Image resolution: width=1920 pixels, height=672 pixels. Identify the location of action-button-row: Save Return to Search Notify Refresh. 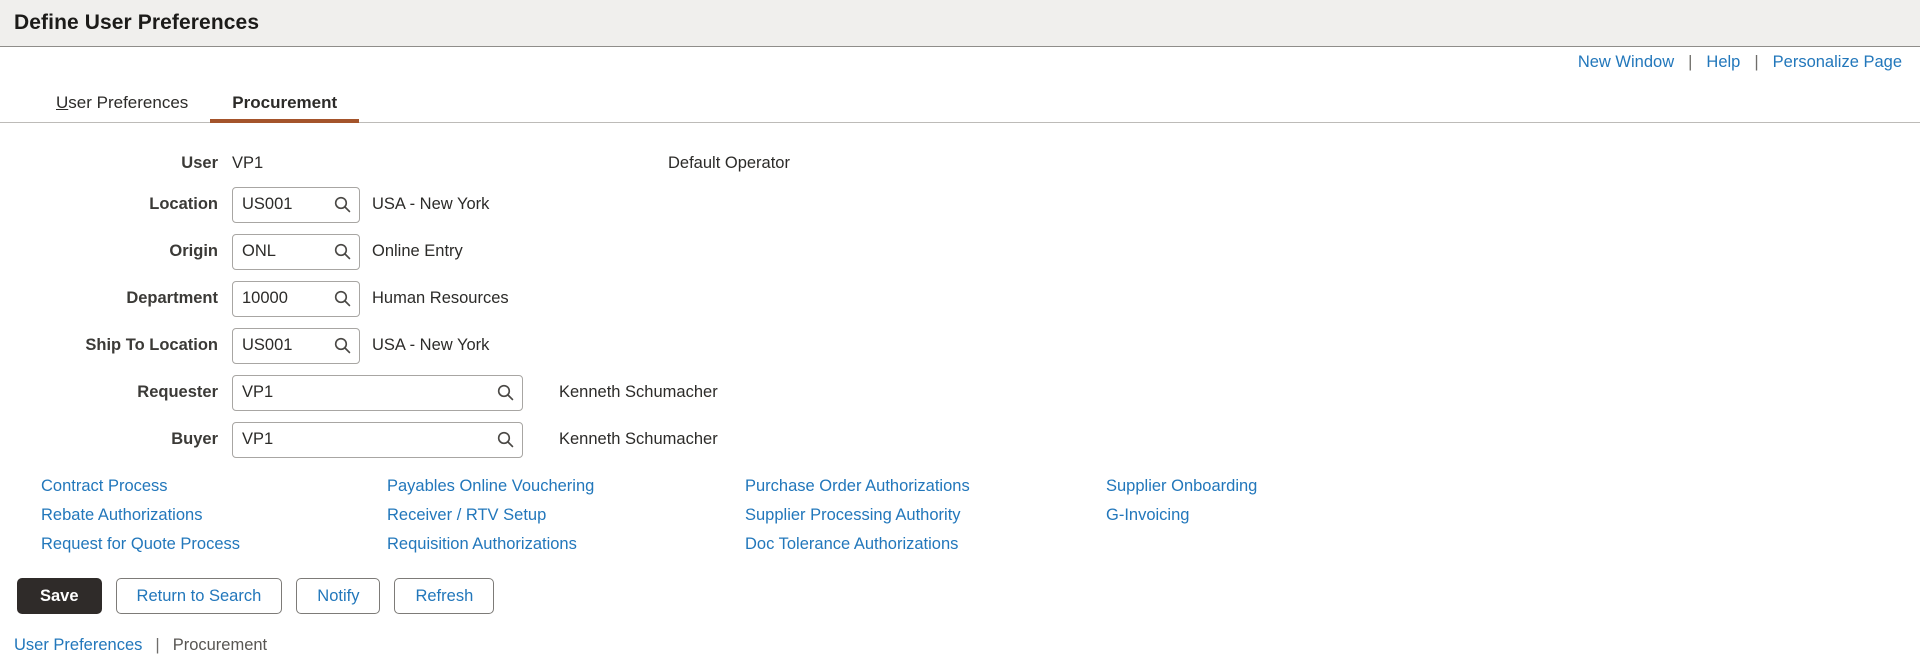
(960, 596).